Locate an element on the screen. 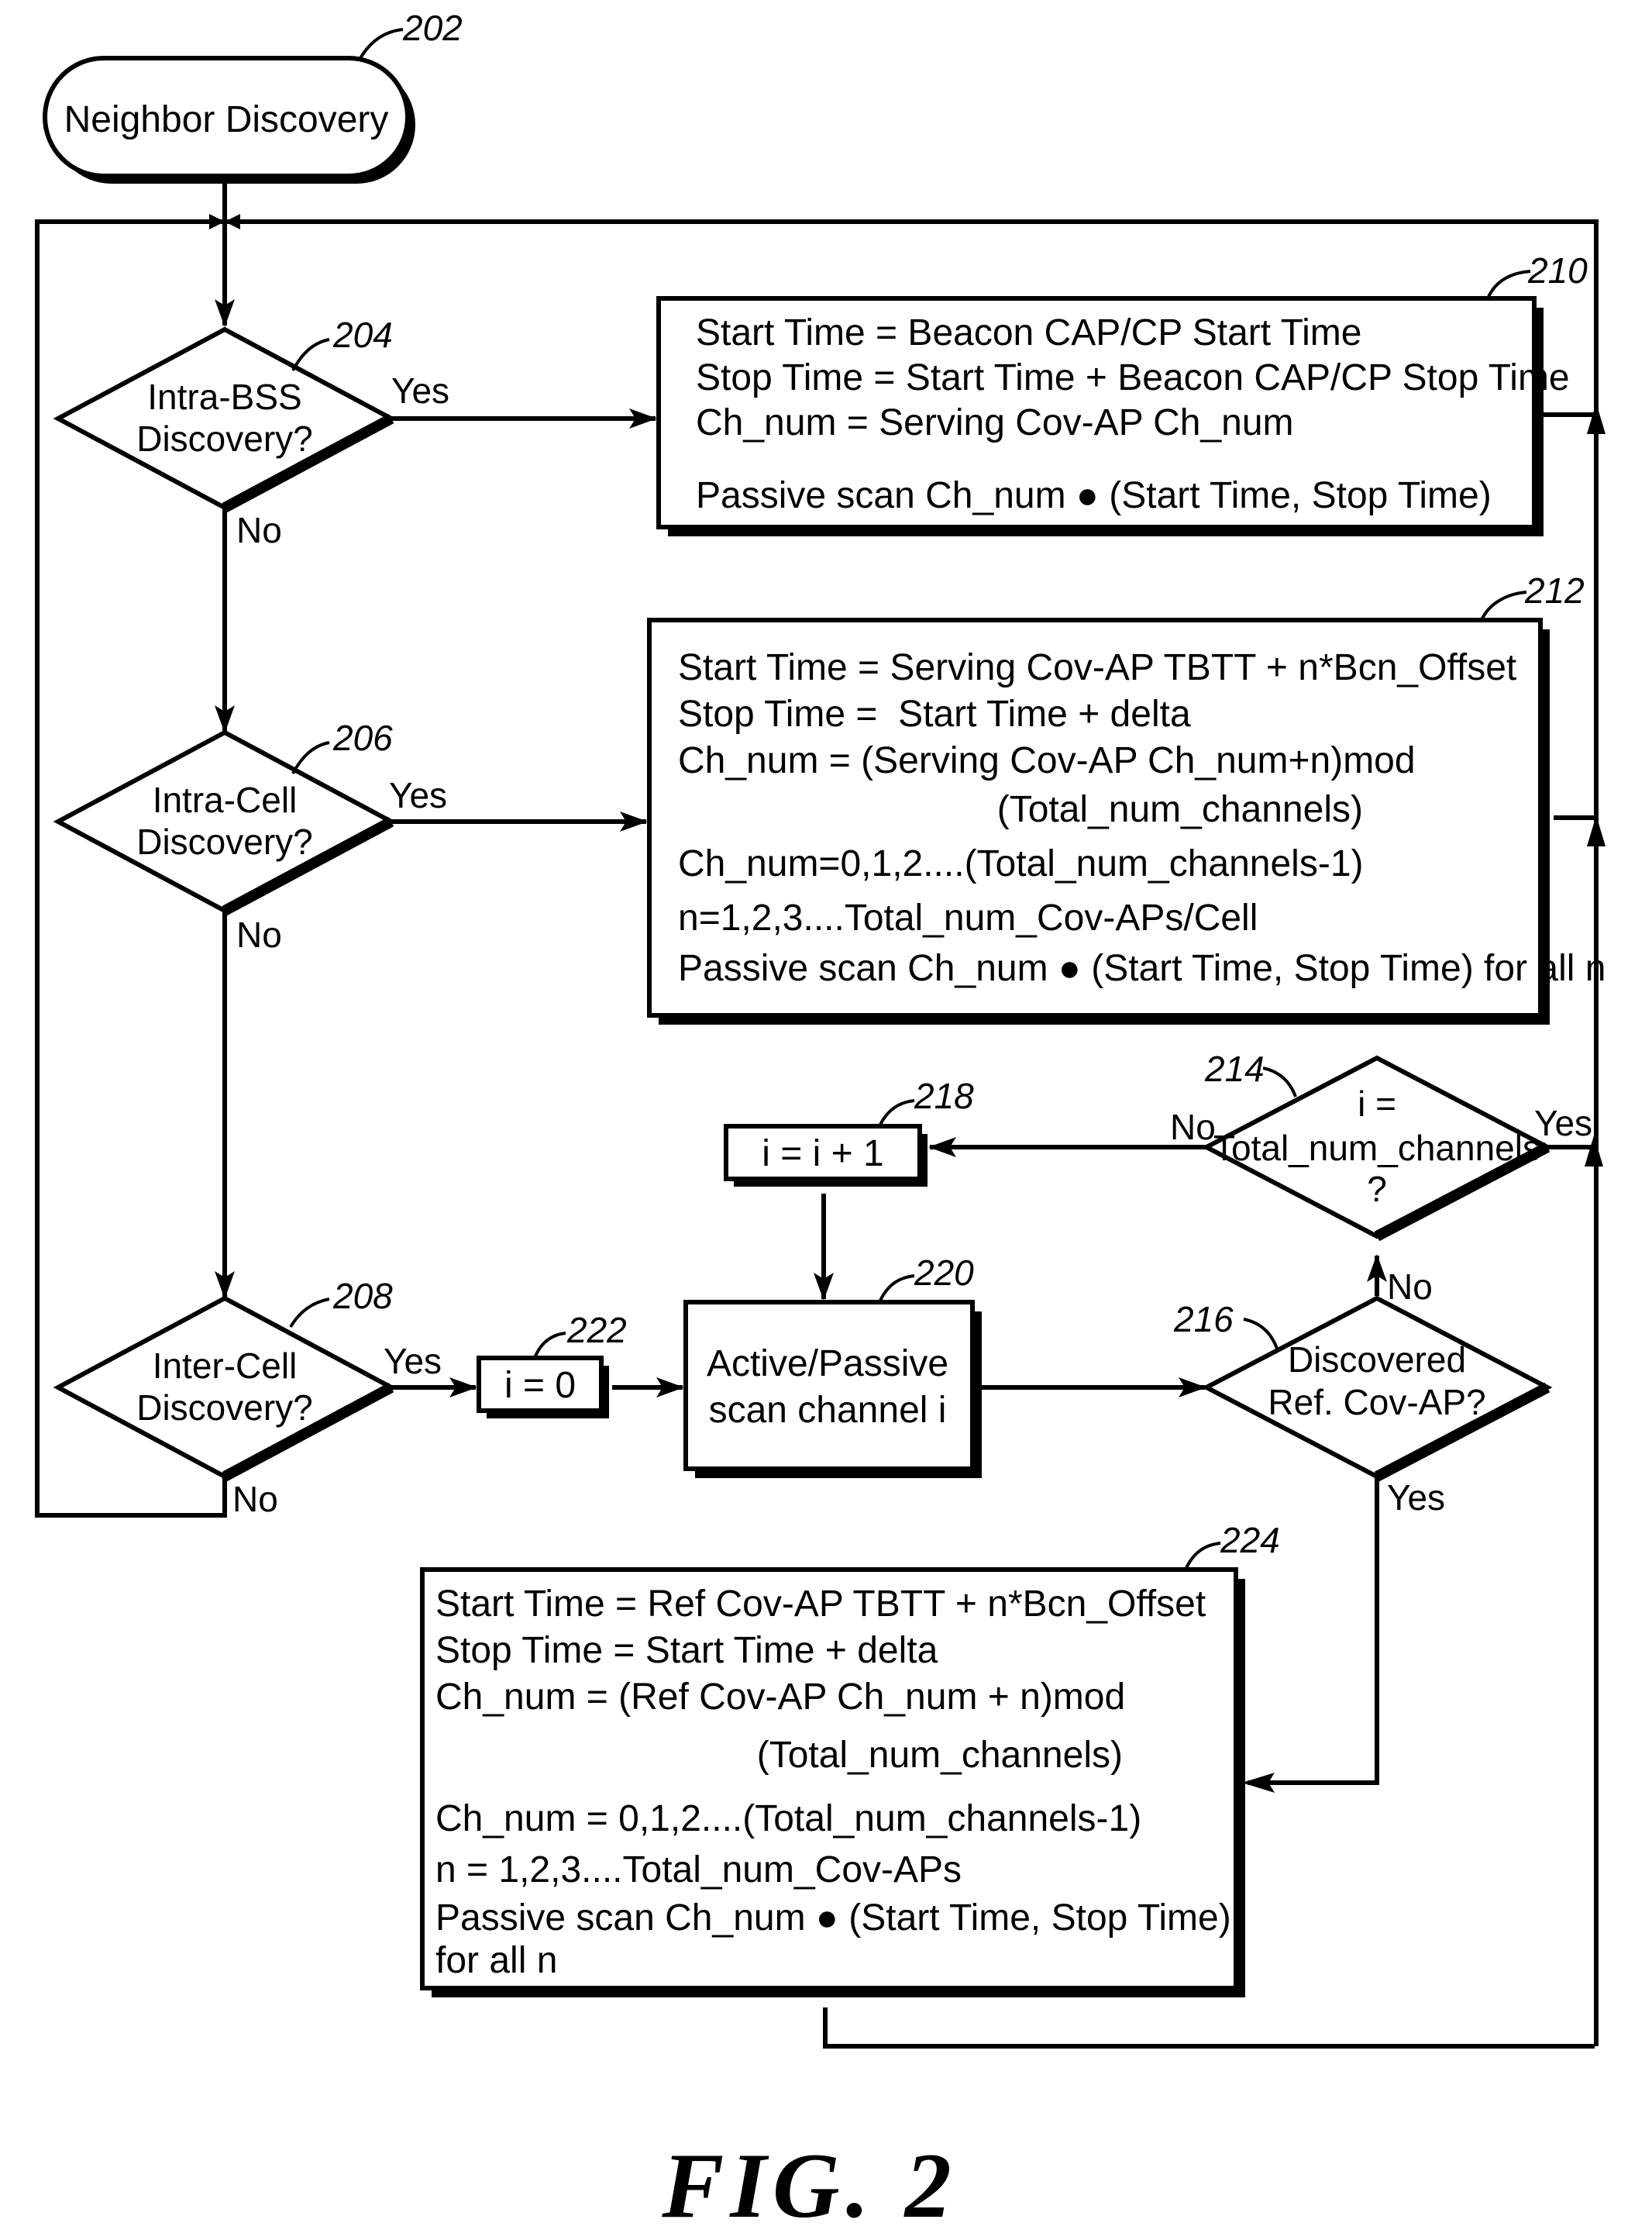  decision-line-1: Discovered is located at coordinates (1377, 1359).